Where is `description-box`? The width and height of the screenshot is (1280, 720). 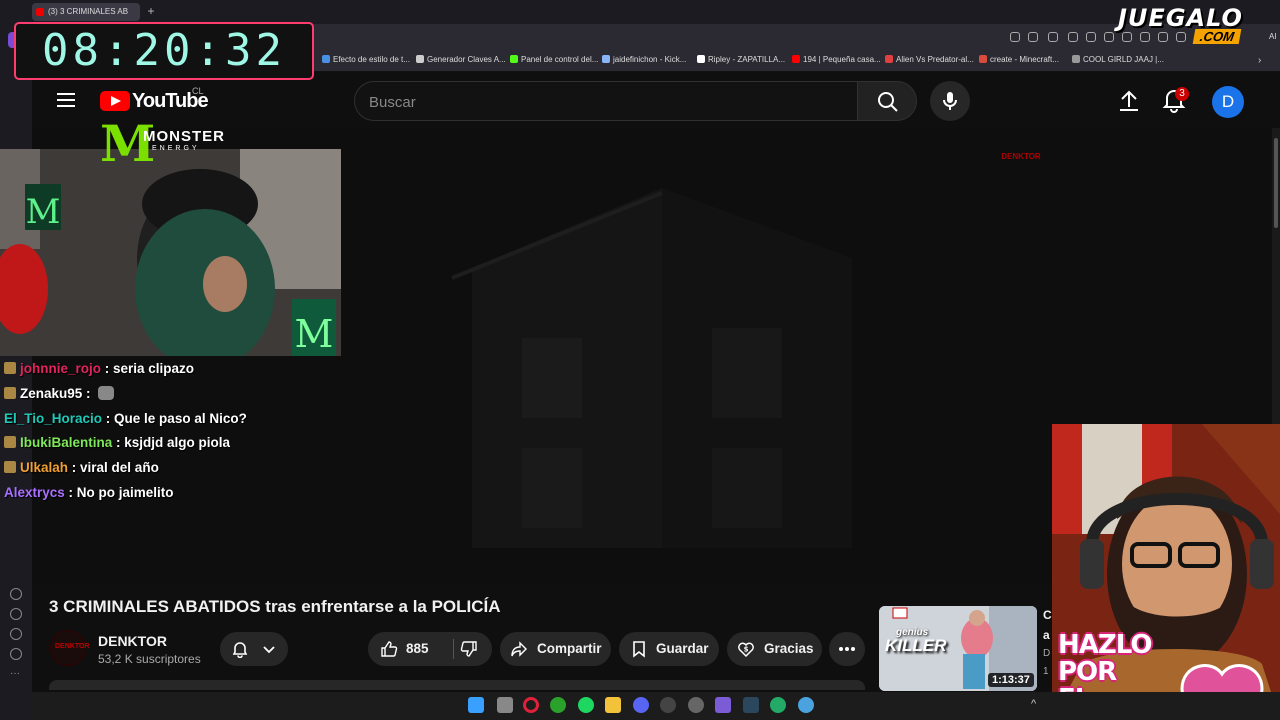 description-box is located at coordinates (457, 685).